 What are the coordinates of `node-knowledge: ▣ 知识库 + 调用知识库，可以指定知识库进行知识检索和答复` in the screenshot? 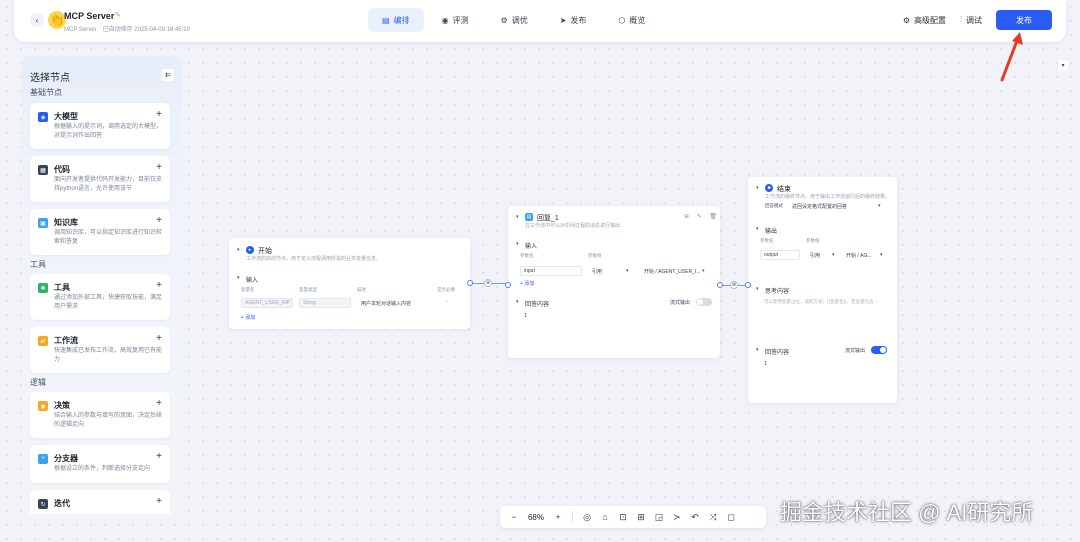 It's located at (100, 232).